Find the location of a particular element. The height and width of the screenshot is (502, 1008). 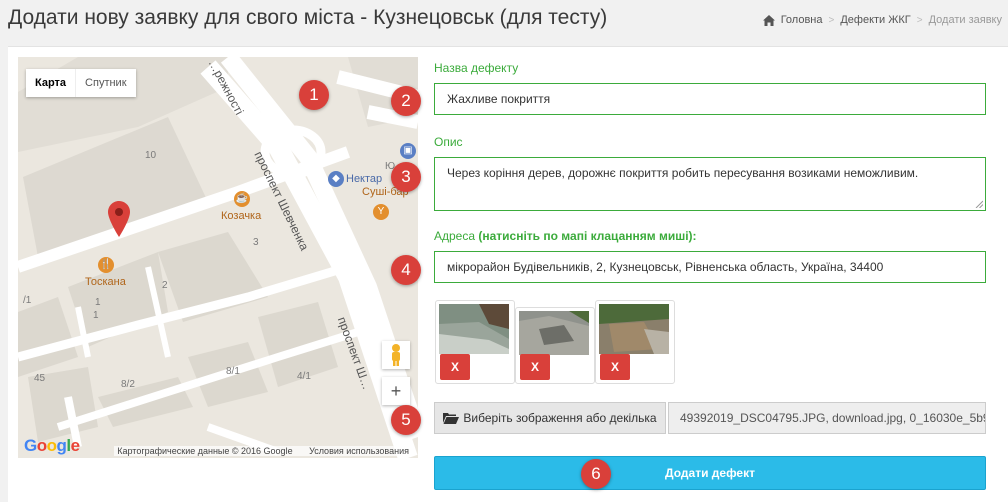

annotation-badge-6: 6 is located at coordinates (596, 474).